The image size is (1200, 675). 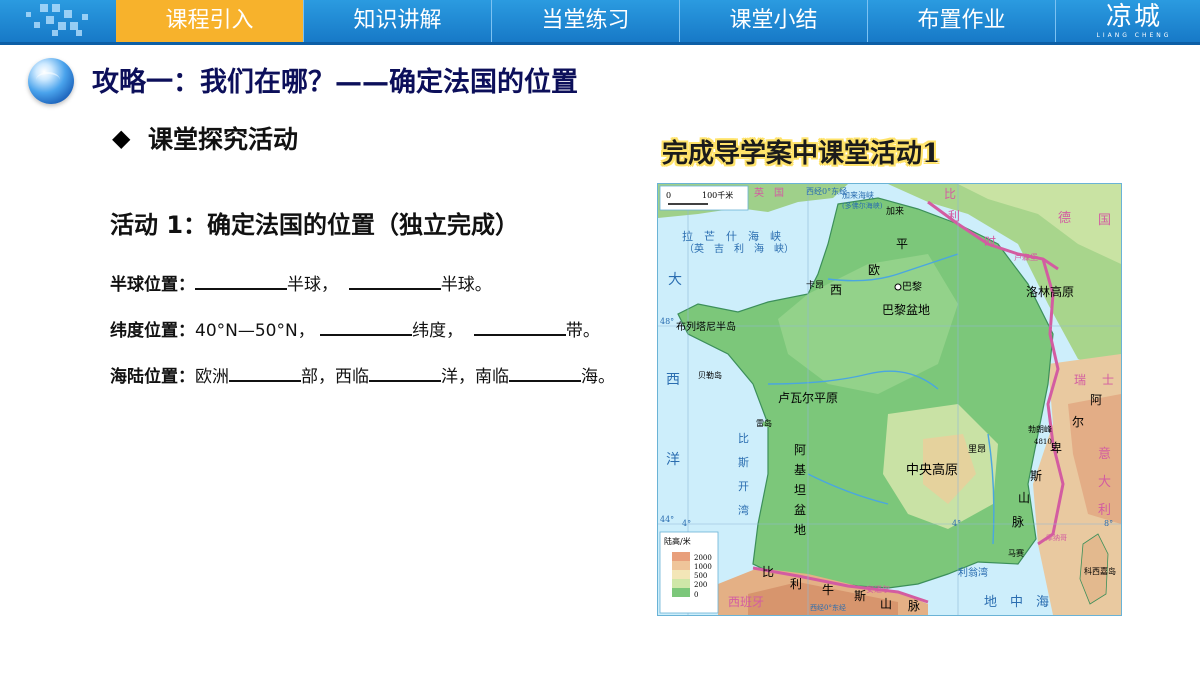 What do you see at coordinates (1108, 523) in the screenshot?
I see `label-lon8: 8°` at bounding box center [1108, 523].